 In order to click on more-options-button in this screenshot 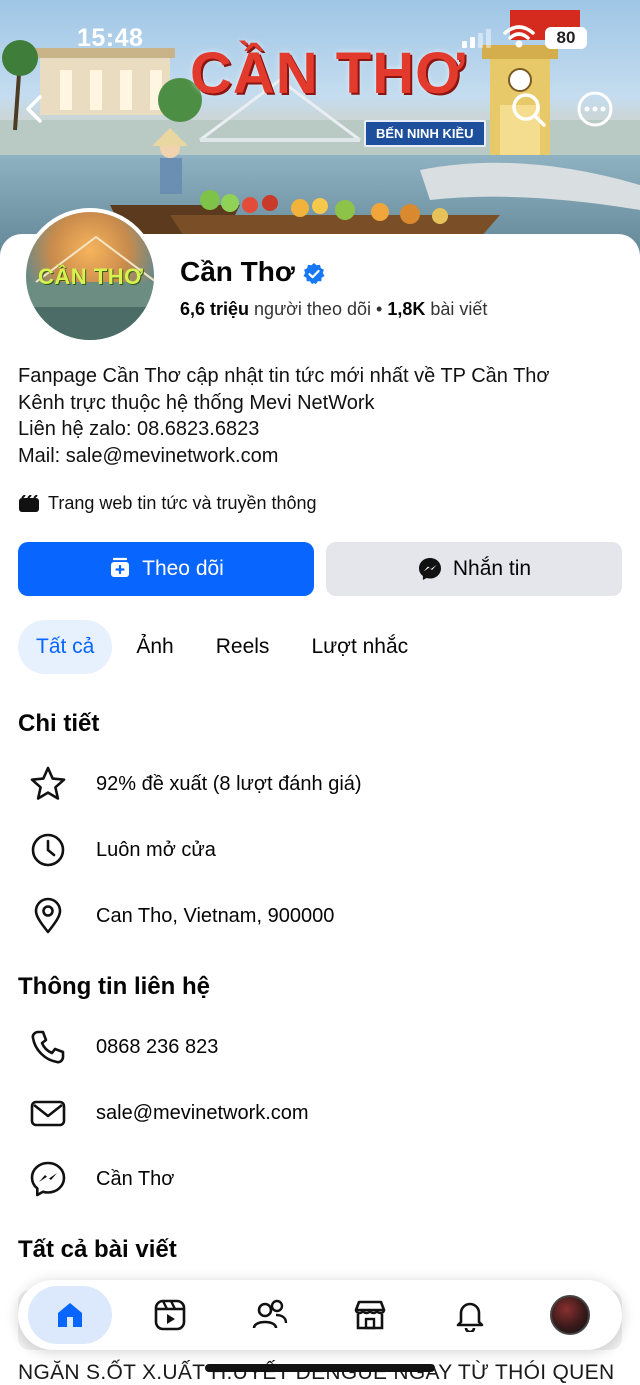, I will do `click(595, 109)`.